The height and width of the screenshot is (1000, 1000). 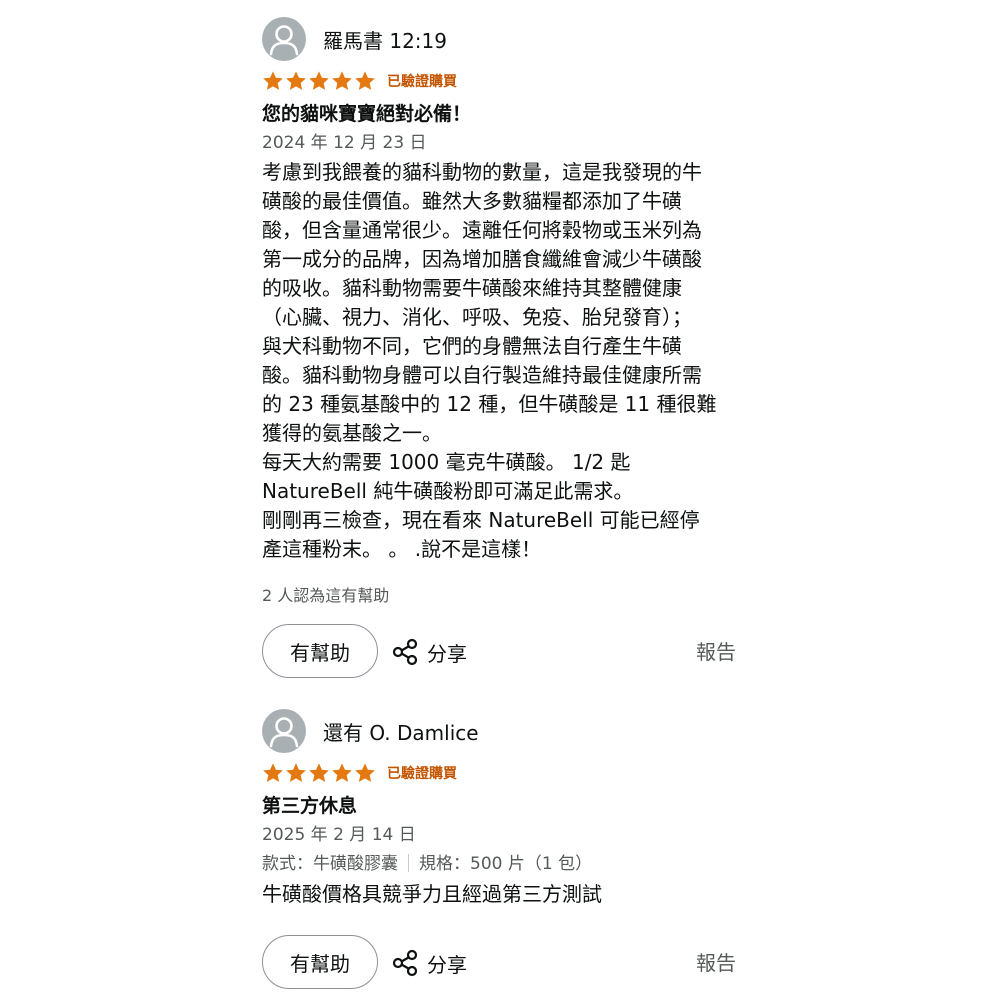 What do you see at coordinates (344, 143) in the screenshot?
I see `review-date: 2024 年 12 月 23 日` at bounding box center [344, 143].